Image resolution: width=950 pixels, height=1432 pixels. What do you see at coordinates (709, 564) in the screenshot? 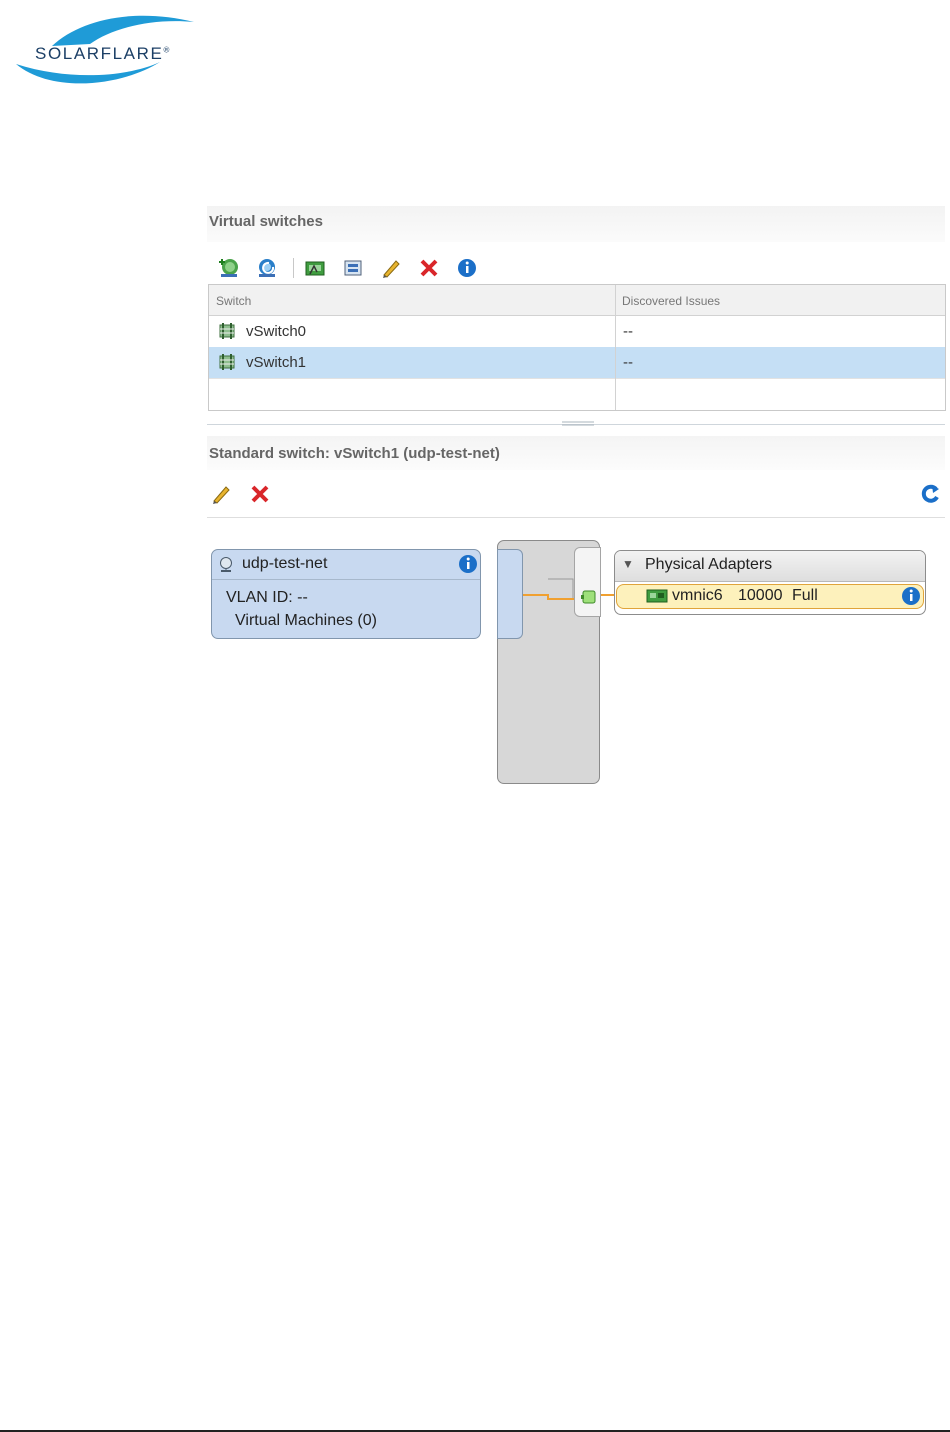
I see `physical-adapters-title: Physical Adapters` at bounding box center [709, 564].